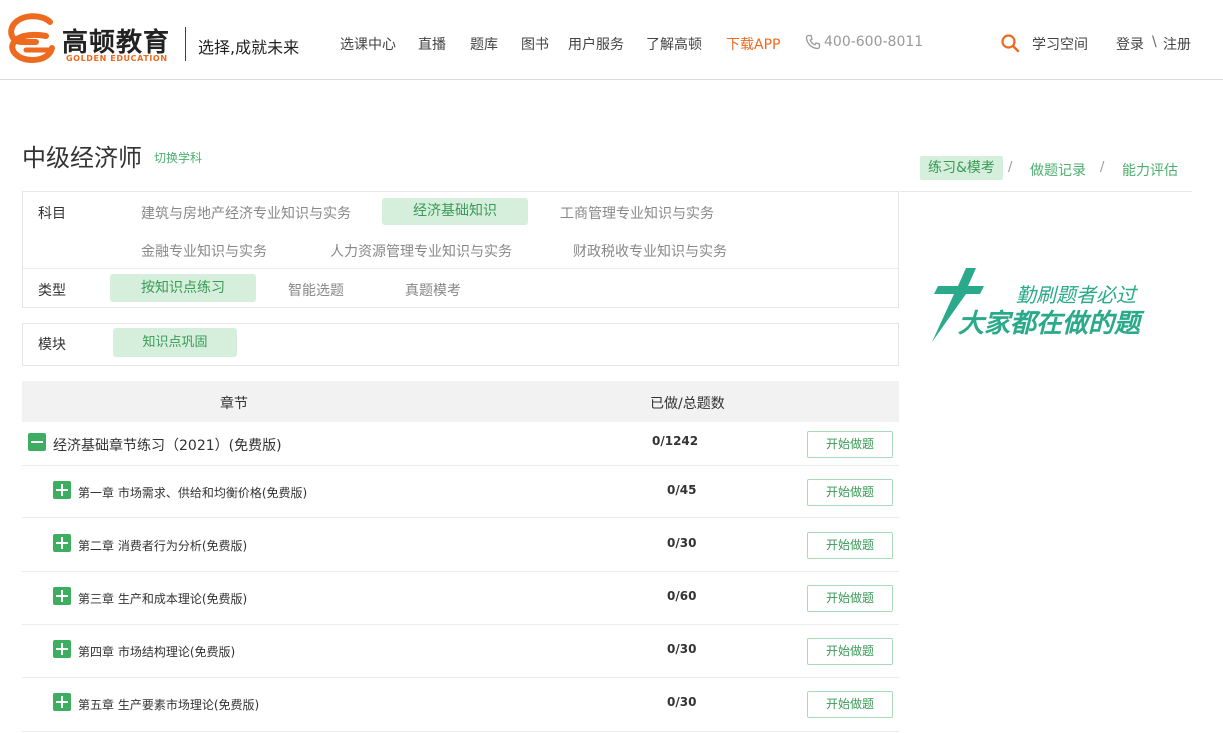 This screenshot has width=1223, height=733. What do you see at coordinates (1077, 295) in the screenshot?
I see `promo-line-1: 勤刷题者必过` at bounding box center [1077, 295].